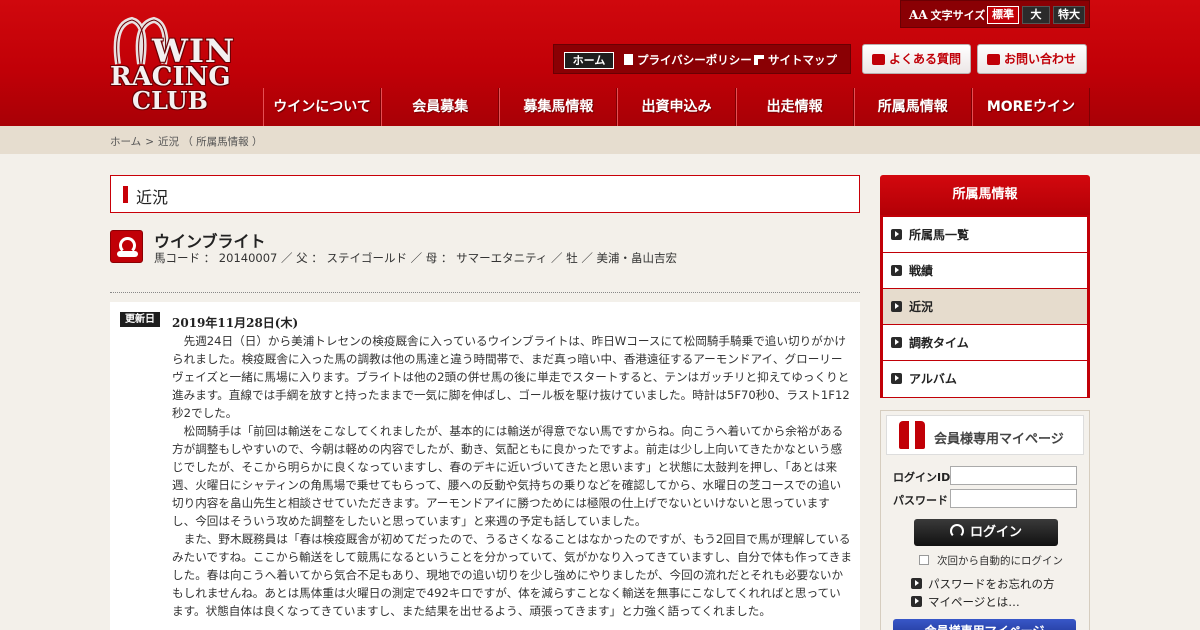 This screenshot has height=630, width=1200. I want to click on logo-text-club: CLUB, so click(170, 100).